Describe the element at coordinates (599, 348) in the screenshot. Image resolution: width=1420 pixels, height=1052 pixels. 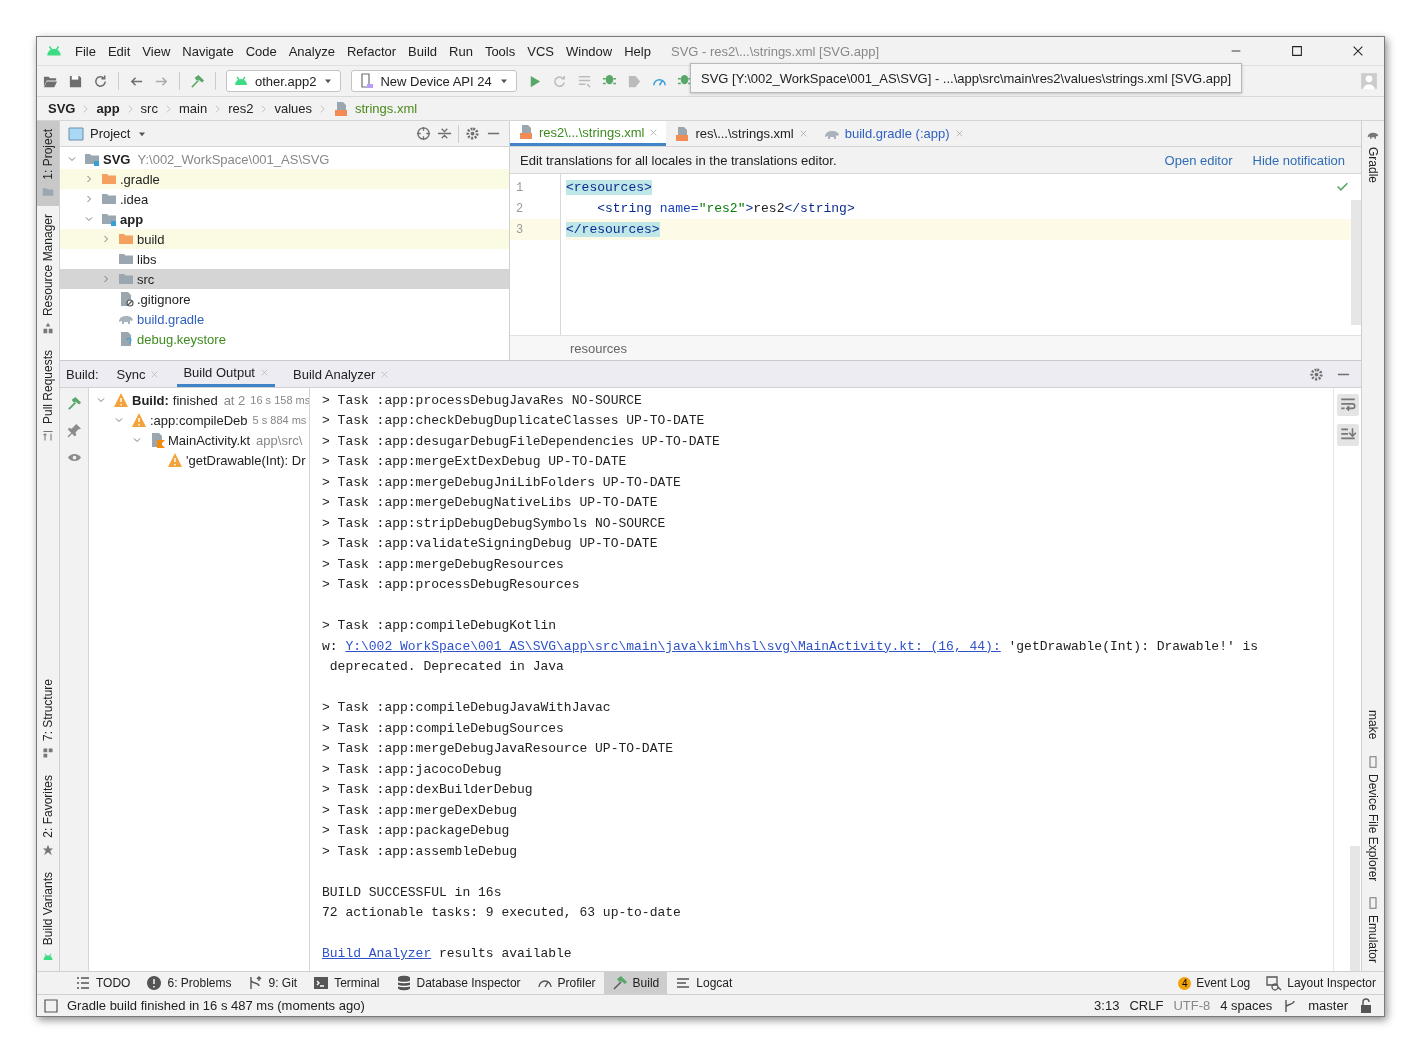
I see `breadcrumb-item: resources` at that location.